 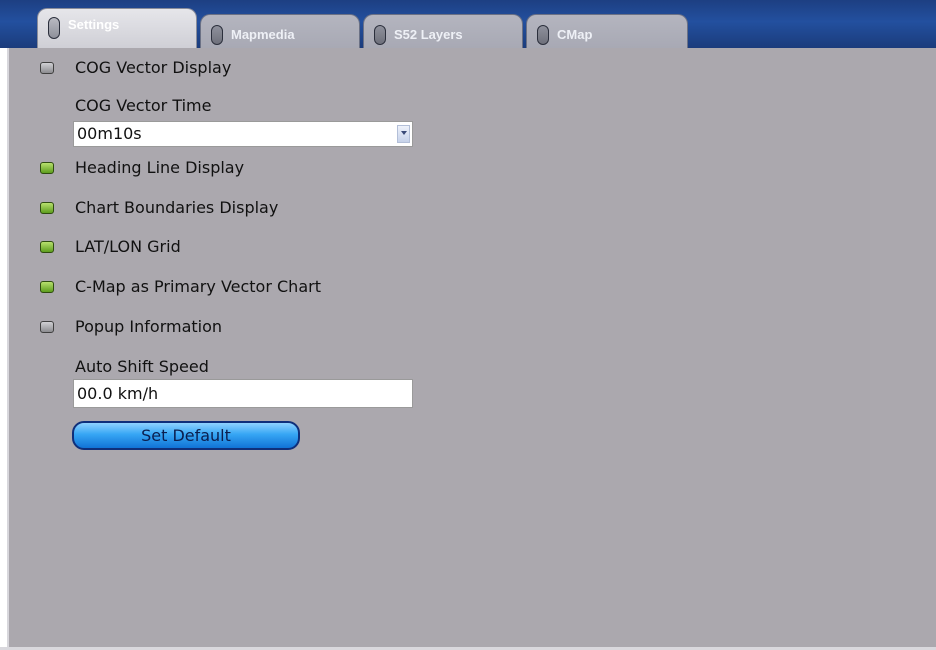 I want to click on toggle-label: Popup Information, so click(x=149, y=326).